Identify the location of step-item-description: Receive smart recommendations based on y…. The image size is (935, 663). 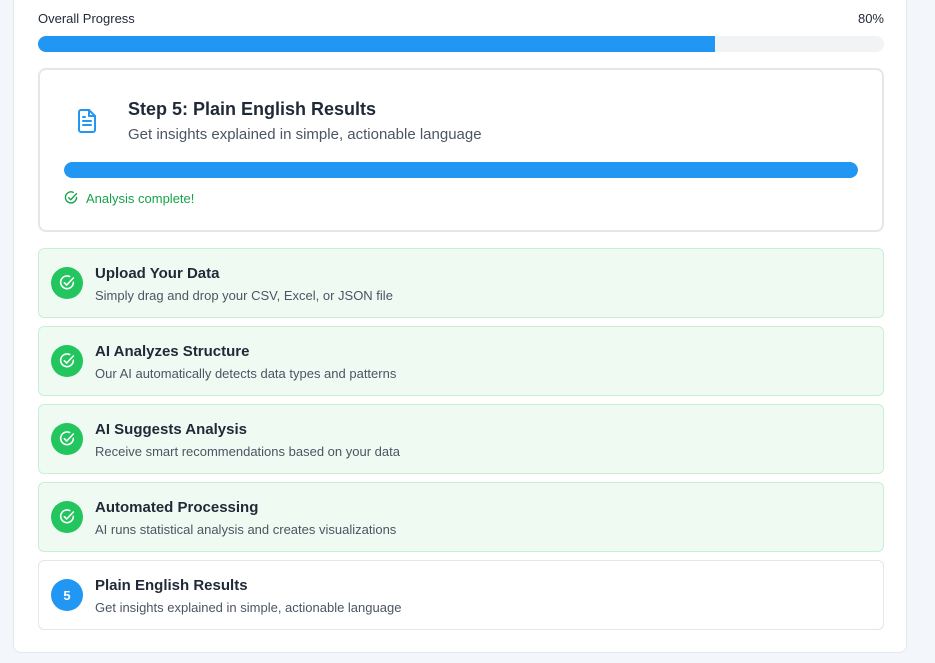
(247, 451).